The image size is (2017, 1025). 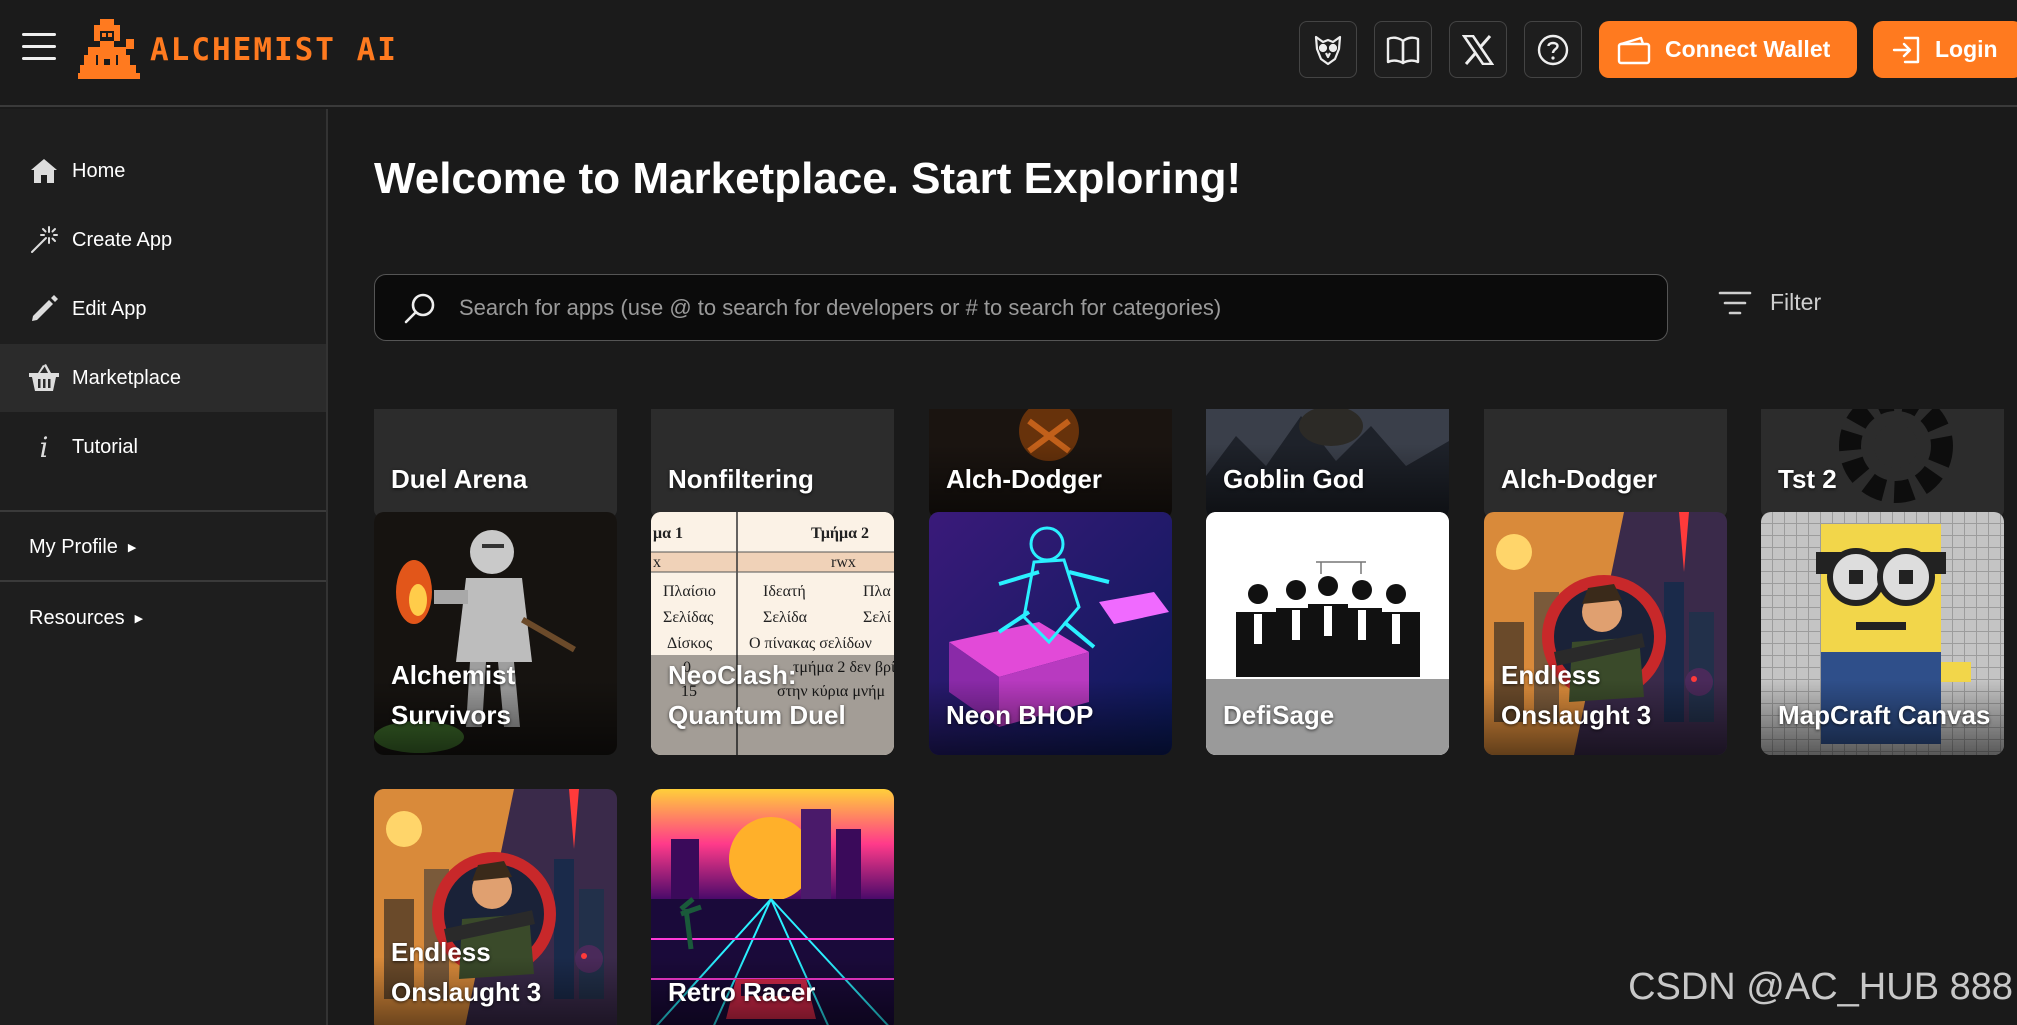 What do you see at coordinates (1050, 633) in the screenshot?
I see `app-card: Neon BHOP` at bounding box center [1050, 633].